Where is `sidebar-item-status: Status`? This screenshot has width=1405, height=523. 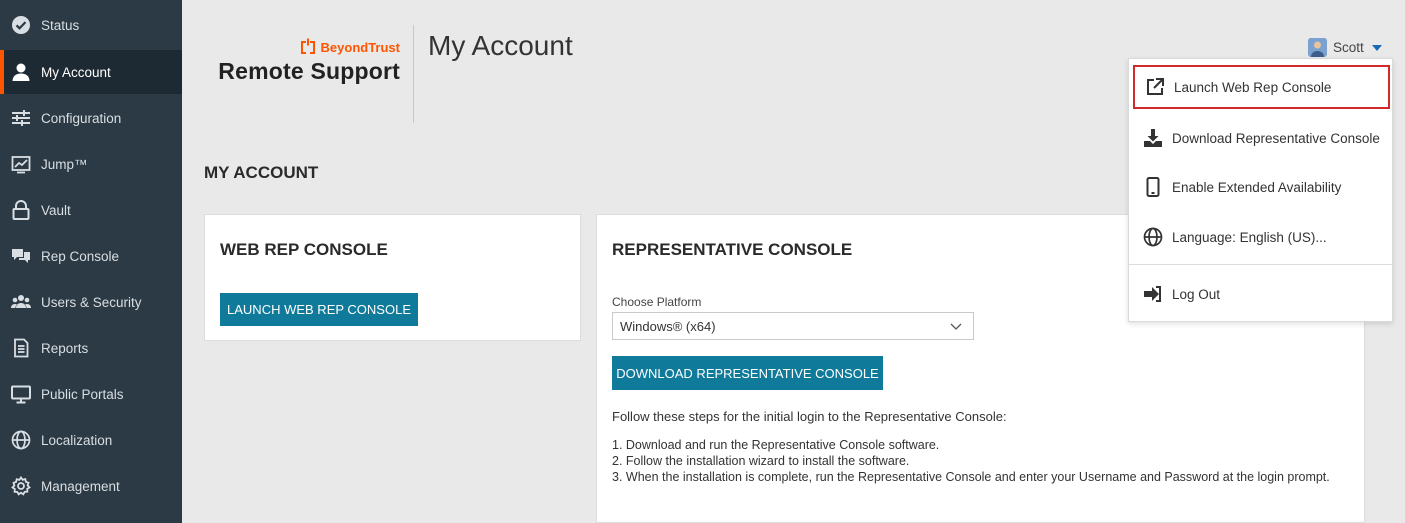
sidebar-item-status: Status is located at coordinates (91, 25).